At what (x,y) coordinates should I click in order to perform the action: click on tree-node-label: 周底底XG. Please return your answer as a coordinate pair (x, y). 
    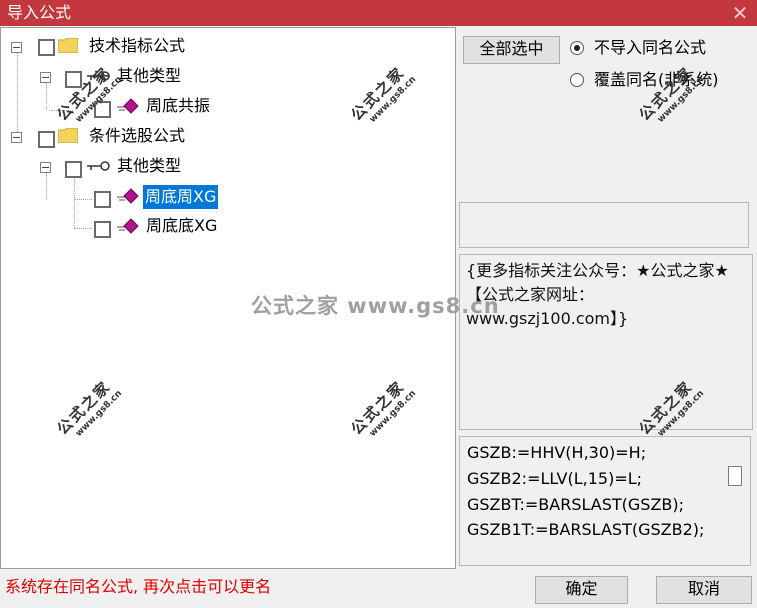
    Looking at the image, I should click on (182, 225).